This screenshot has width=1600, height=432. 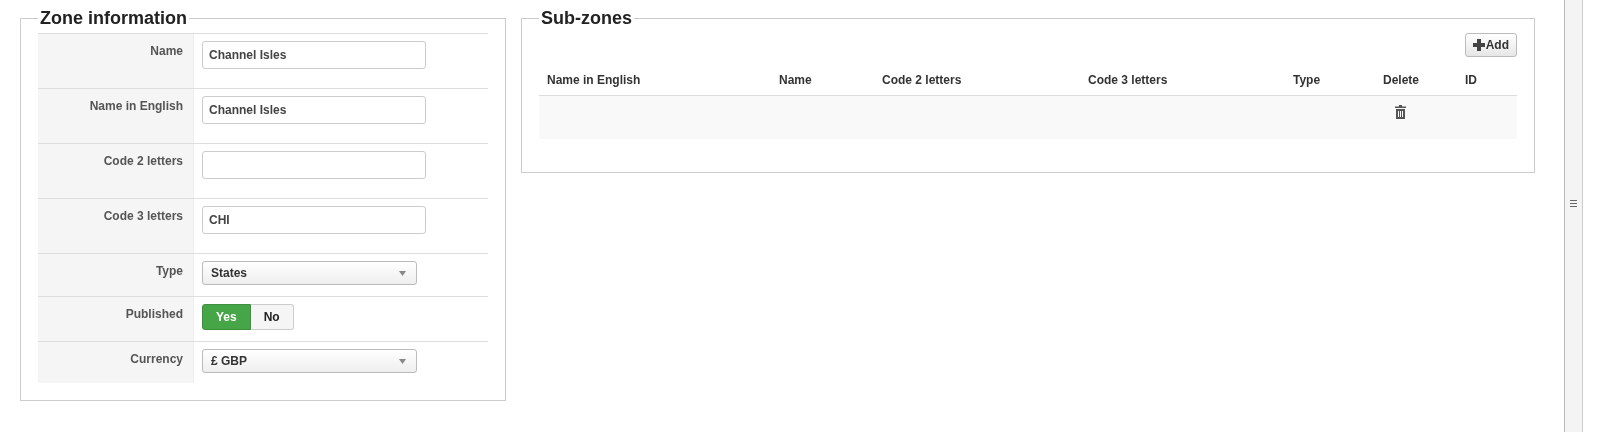 I want to click on column-header: Name, so click(x=795, y=80).